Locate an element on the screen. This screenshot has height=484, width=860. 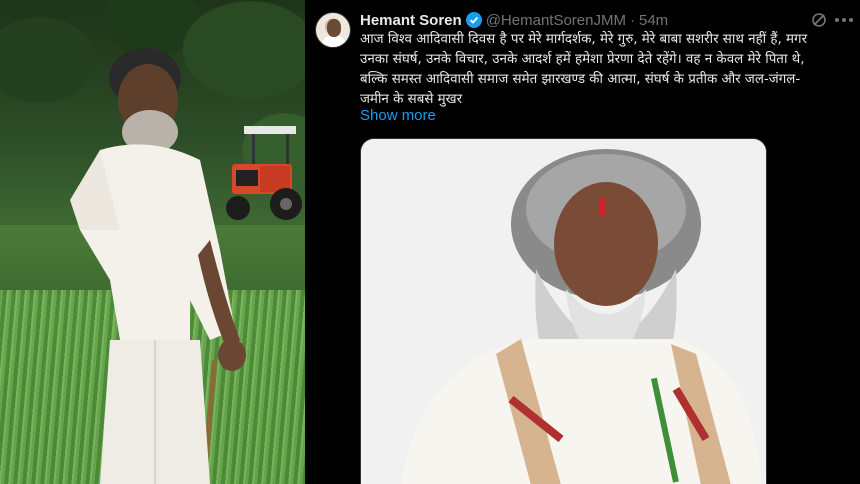
author-display-name: Hemant Soren is located at coordinates (411, 20).